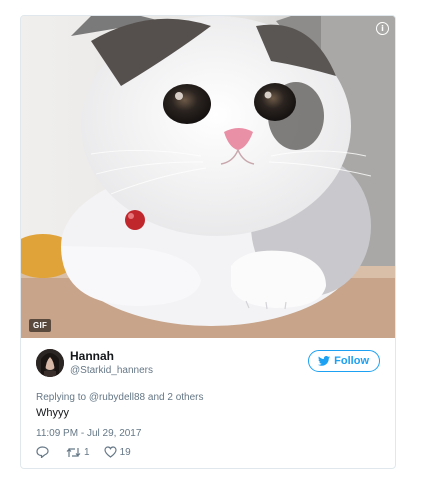  I want to click on replying-to: Replying to @rubydell88 and 2 others, so click(120, 397).